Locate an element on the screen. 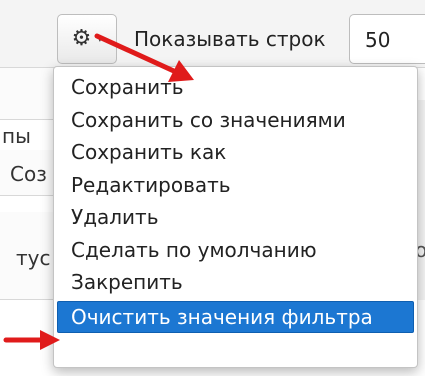 The width and height of the screenshot is (425, 376). arrow-to-save is located at coordinates (144, 57).